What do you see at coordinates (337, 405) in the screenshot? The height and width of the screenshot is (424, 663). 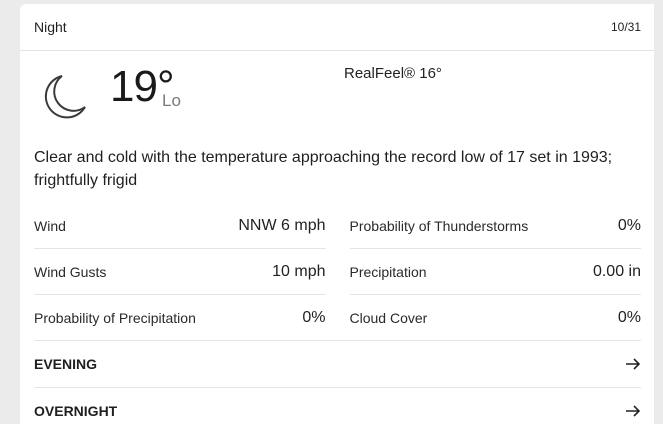 I see `section-link-overnight: OVERNIGHT` at bounding box center [337, 405].